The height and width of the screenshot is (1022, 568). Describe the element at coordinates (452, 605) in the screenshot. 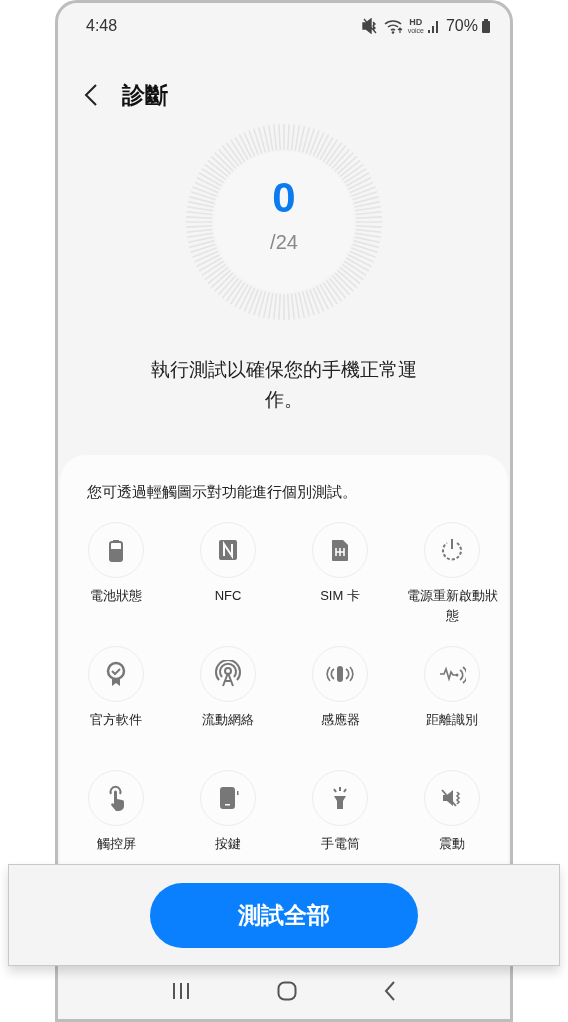

I see `test-label: 電源重新啟動狀態` at that location.